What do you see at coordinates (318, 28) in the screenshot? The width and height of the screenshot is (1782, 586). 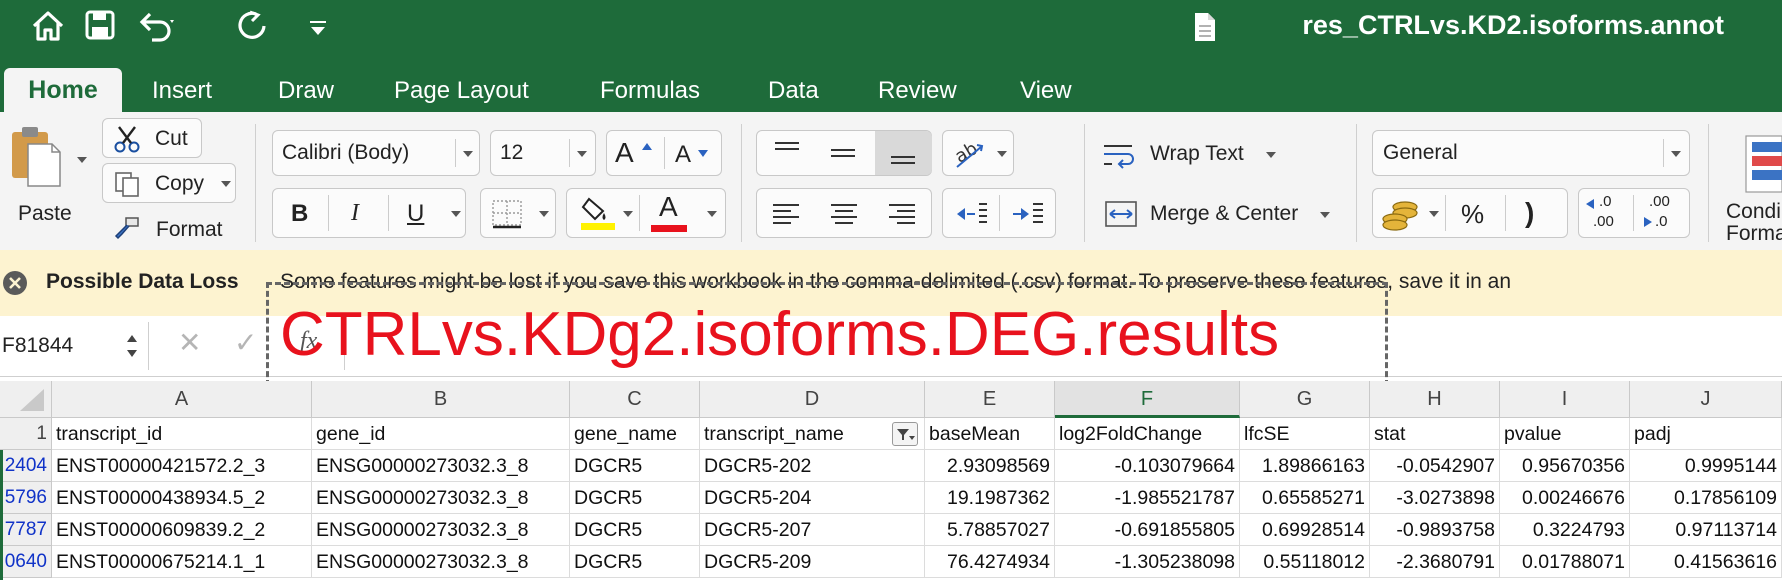 I see `customize-toolbar-icon` at bounding box center [318, 28].